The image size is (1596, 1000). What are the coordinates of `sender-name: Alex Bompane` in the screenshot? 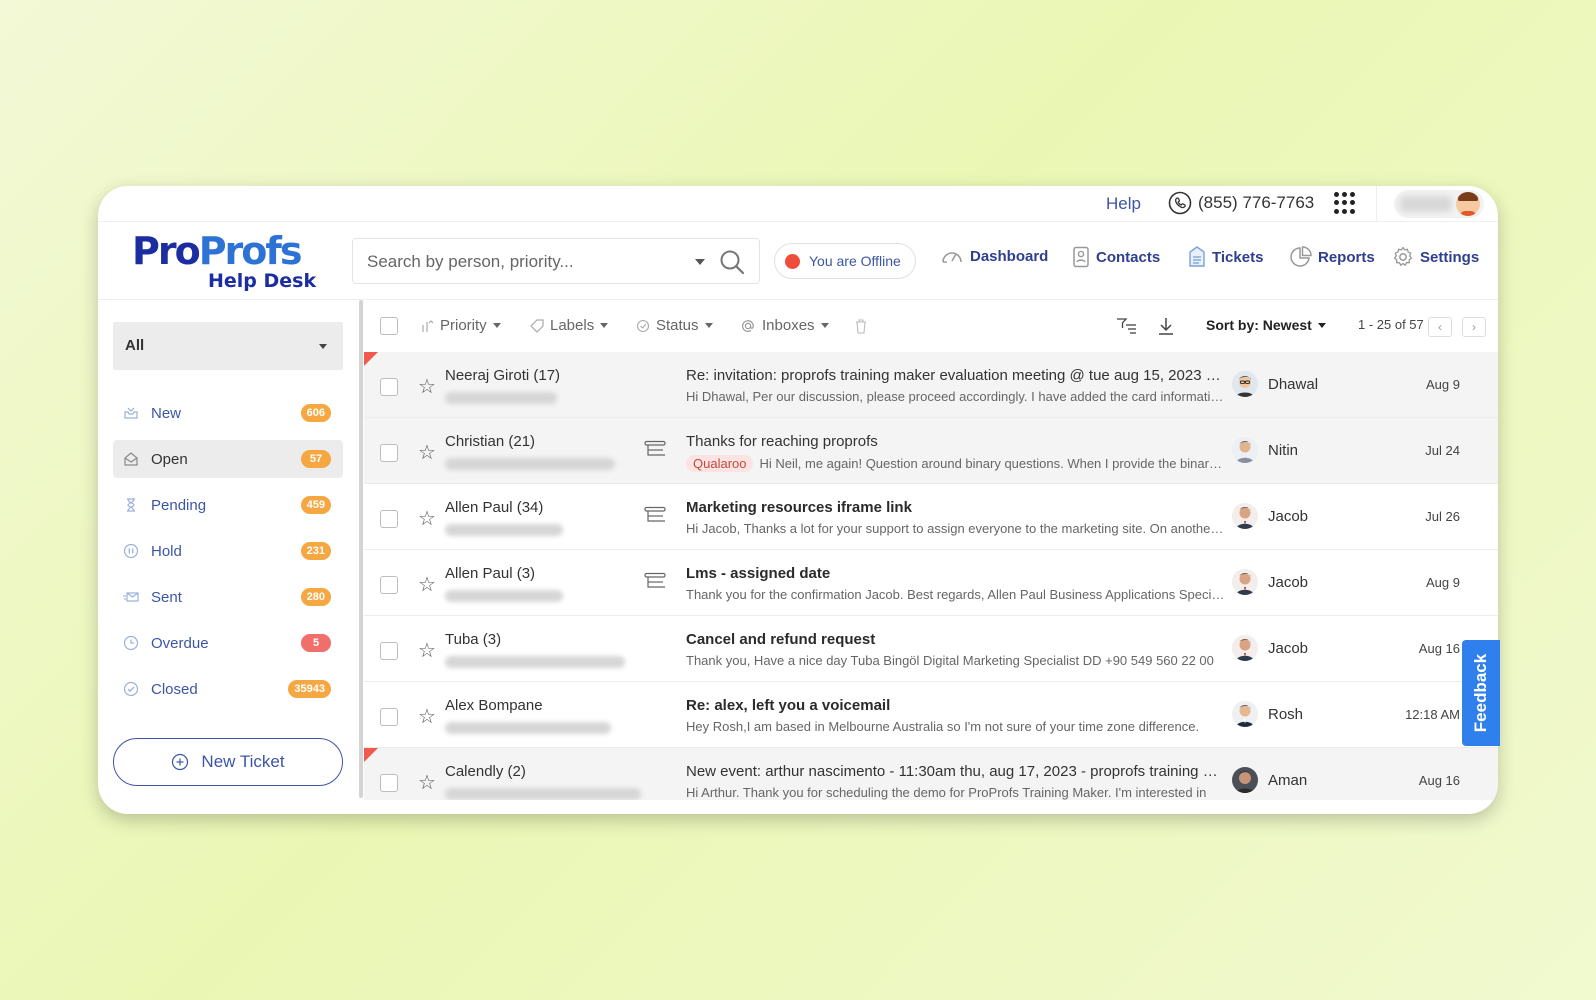 It's located at (494, 705).